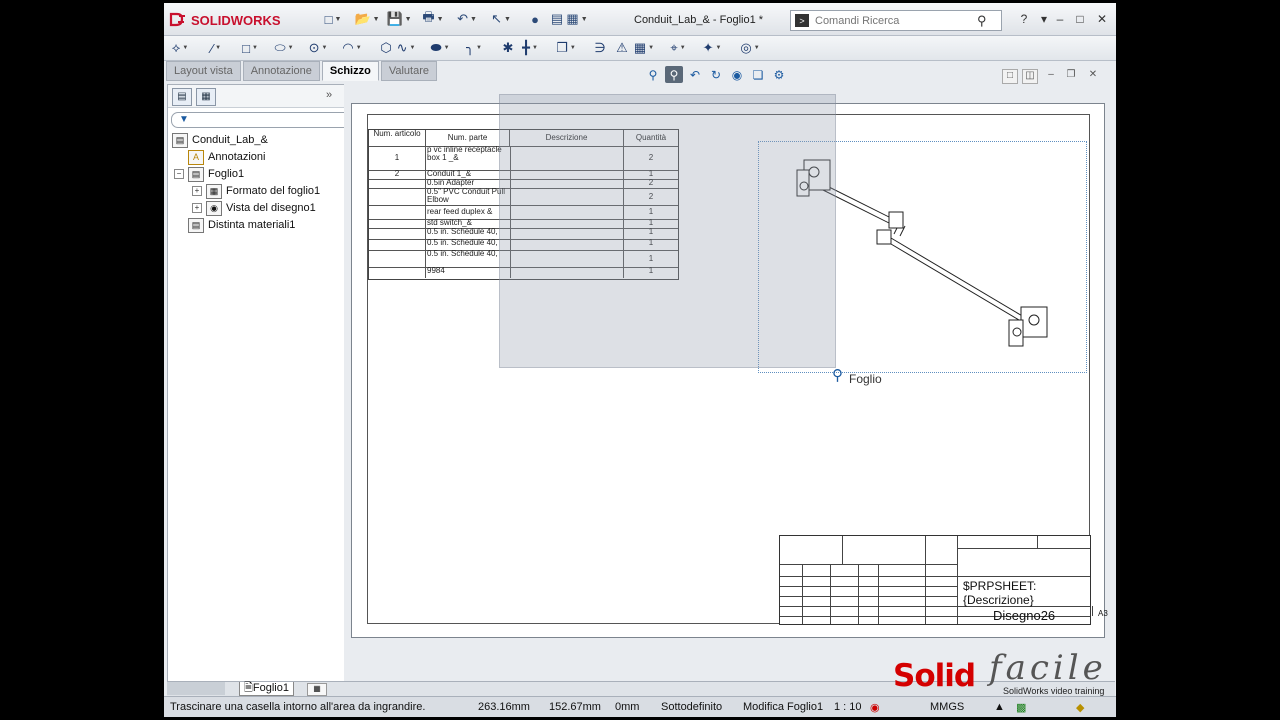 Image resolution: width=1280 pixels, height=720 pixels. Describe the element at coordinates (1010, 76) in the screenshot. I see `viewport-single-icon: □` at that location.